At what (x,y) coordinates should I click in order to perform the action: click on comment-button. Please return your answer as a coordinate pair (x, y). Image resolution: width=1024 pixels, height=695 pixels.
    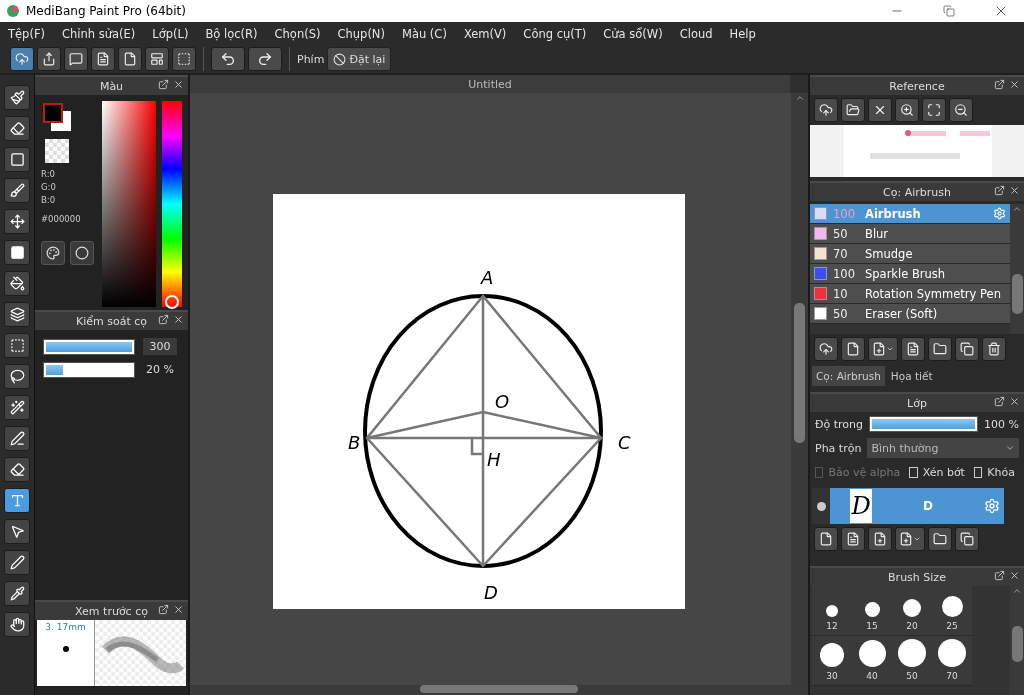
    Looking at the image, I should click on (76, 59).